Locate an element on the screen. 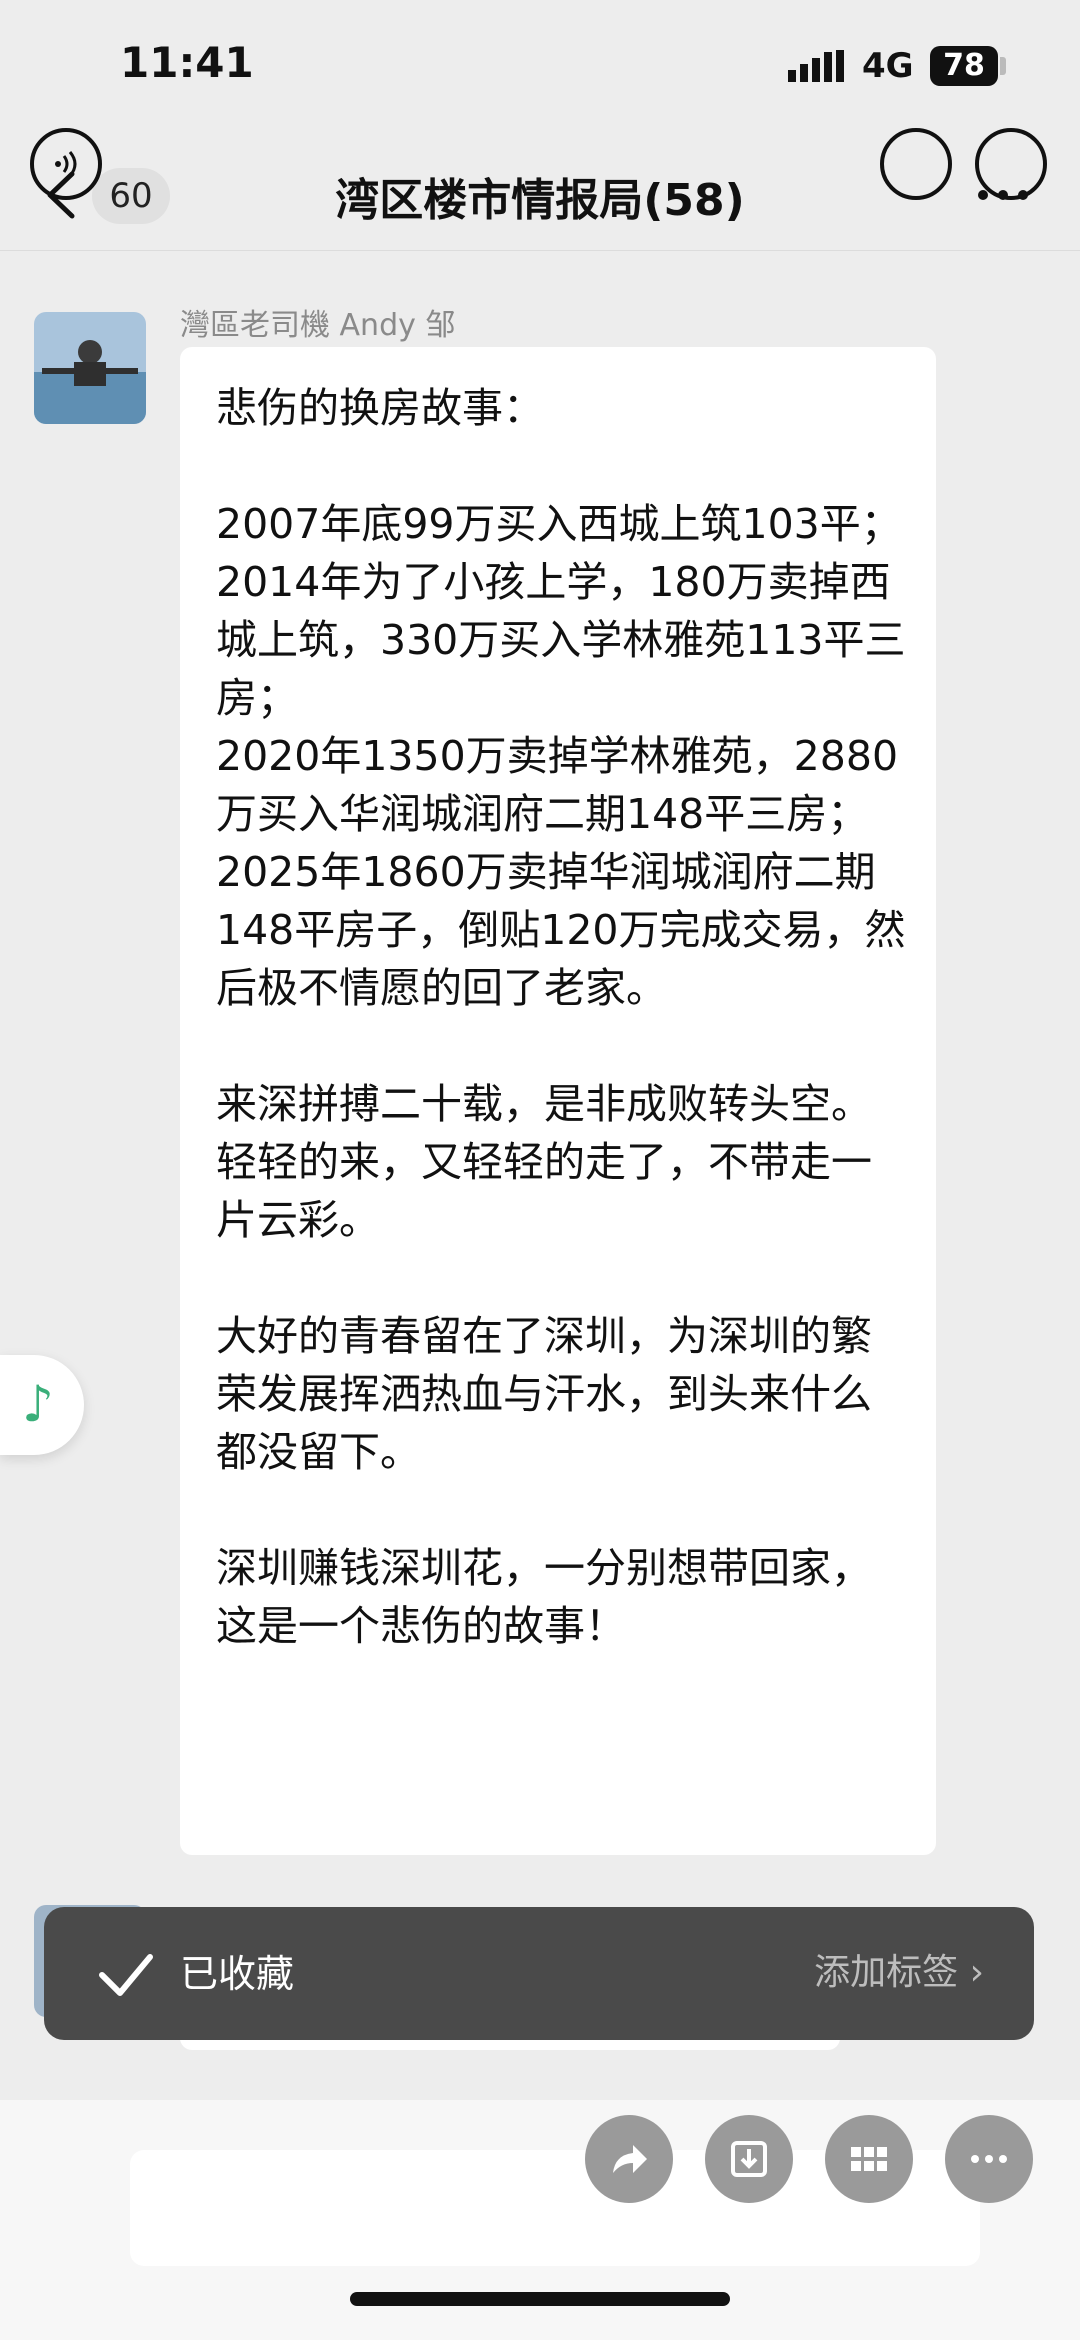  multi-select-button is located at coordinates (869, 2159).